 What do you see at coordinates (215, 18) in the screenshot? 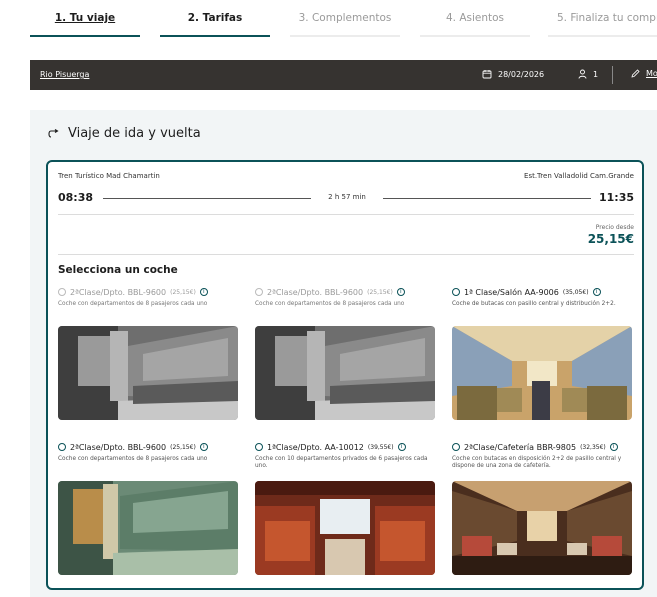
I see `step-tarifas: 2. Tarifas` at bounding box center [215, 18].